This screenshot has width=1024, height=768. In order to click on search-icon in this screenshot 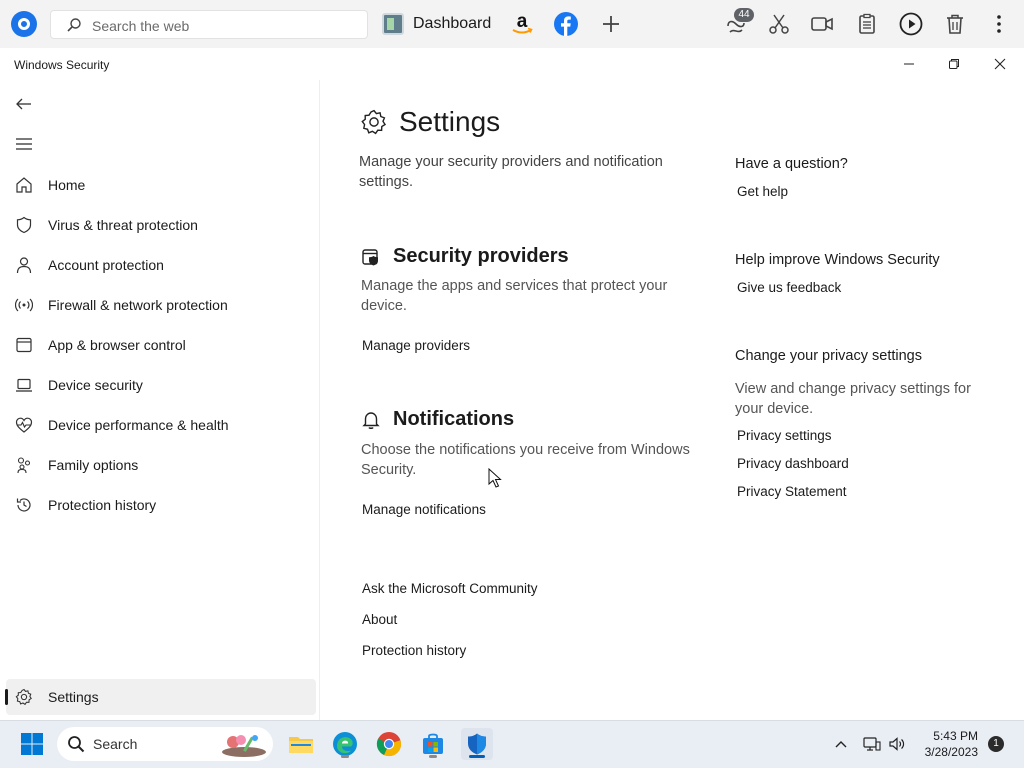, I will do `click(74, 25)`.